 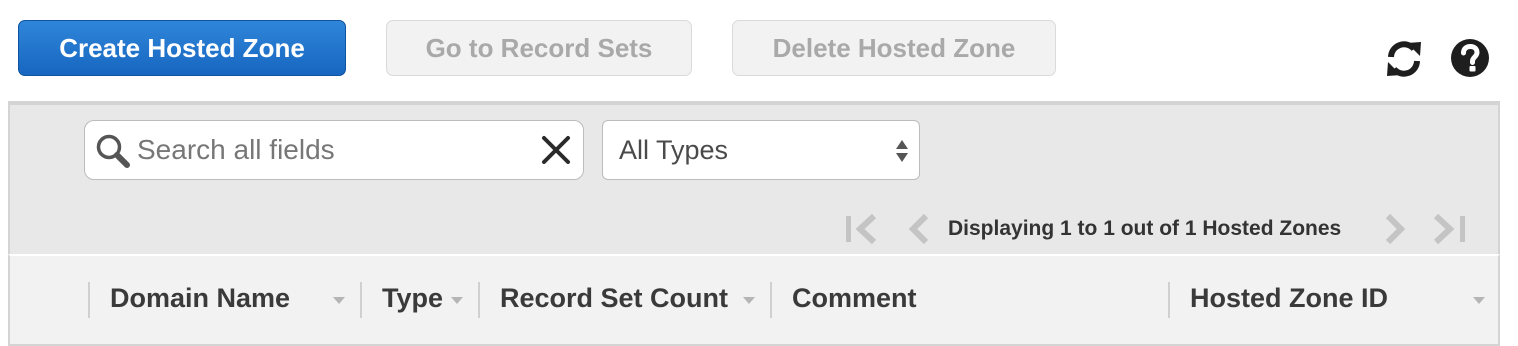 I want to click on type-filter-select: All Types, so click(x=761, y=150).